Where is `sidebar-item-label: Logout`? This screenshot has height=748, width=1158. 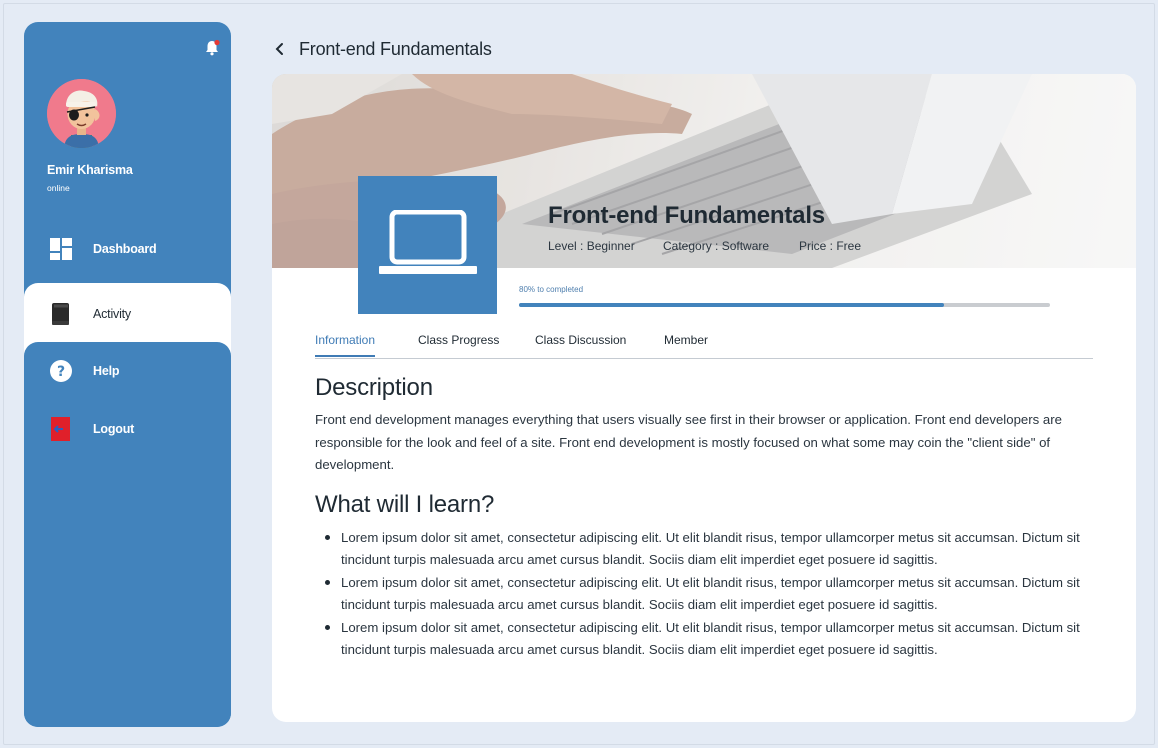 sidebar-item-label: Logout is located at coordinates (114, 429).